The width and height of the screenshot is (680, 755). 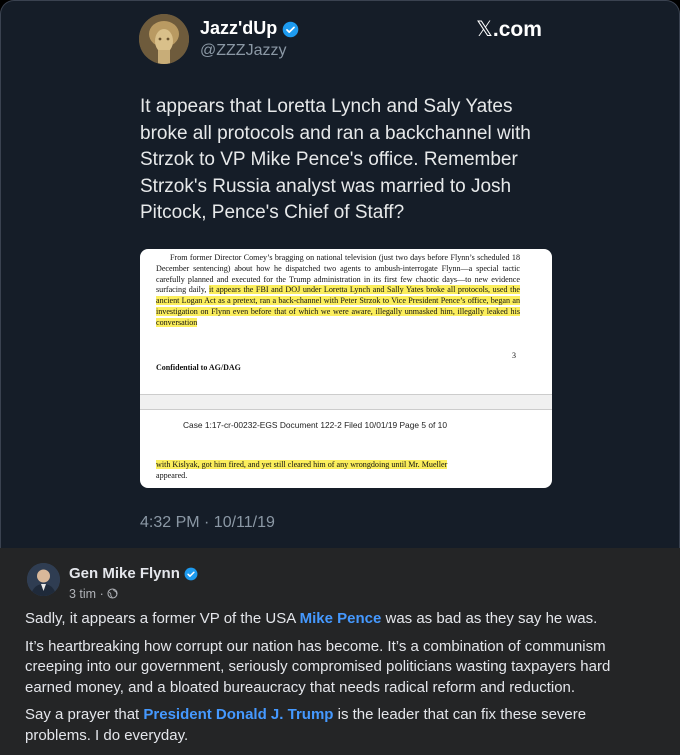 I want to click on fb-author-name: Gen Mike Flynn, so click(x=124, y=573).